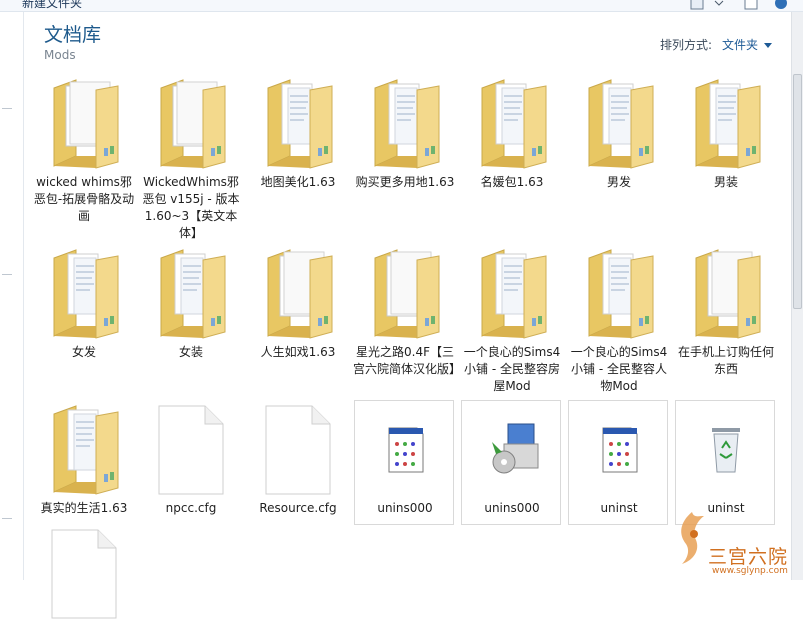 Image resolution: width=803 pixels, height=624 pixels. I want to click on new-folder-button: 新建文件夹, so click(52, 5).